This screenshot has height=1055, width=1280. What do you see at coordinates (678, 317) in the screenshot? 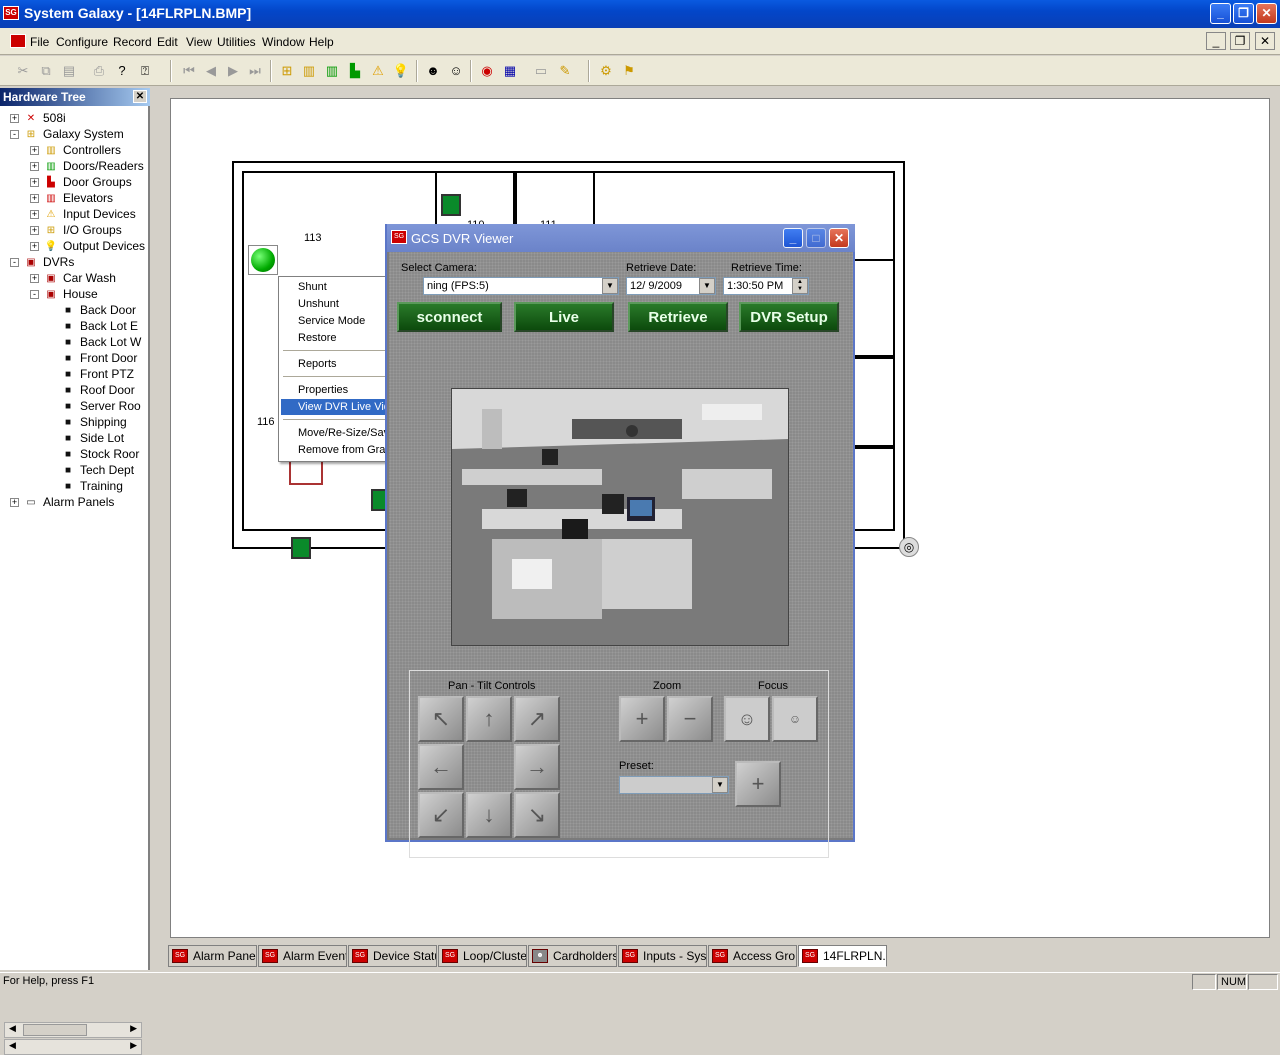
I see `retrieve-button: Retrieve` at bounding box center [678, 317].